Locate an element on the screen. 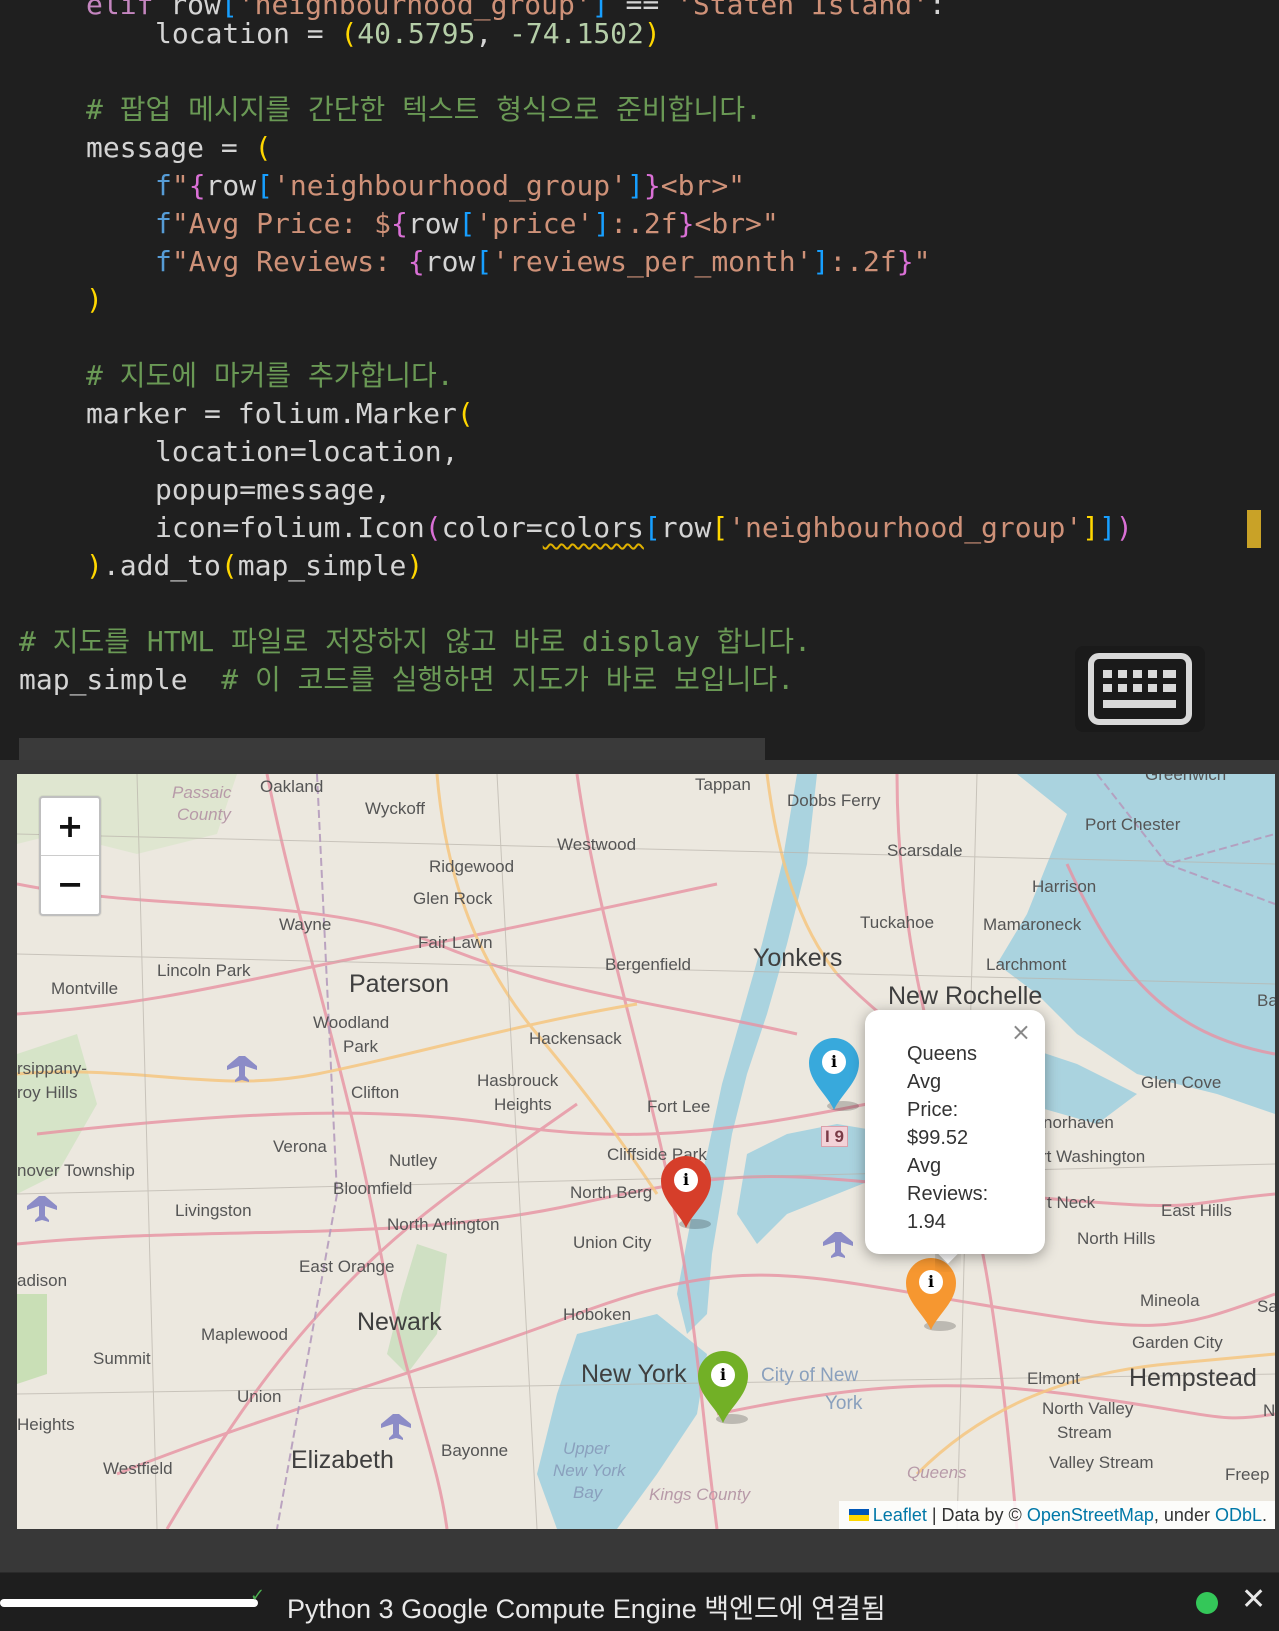 The height and width of the screenshot is (1631, 1279). map-pin-icon is located at coordinates (834, 1074).